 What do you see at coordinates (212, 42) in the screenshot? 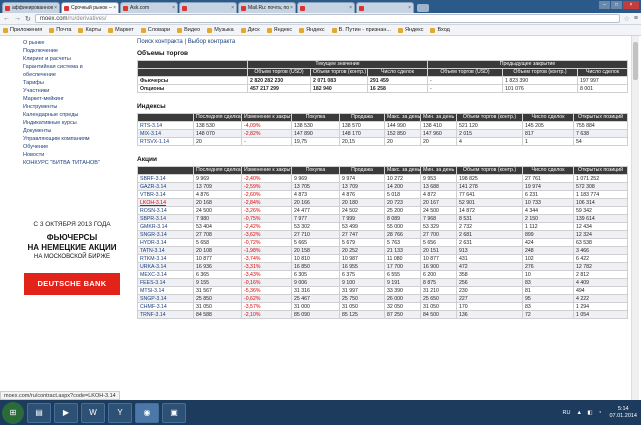
I see `tab-select-contract: Выбор контракта` at bounding box center [212, 42].